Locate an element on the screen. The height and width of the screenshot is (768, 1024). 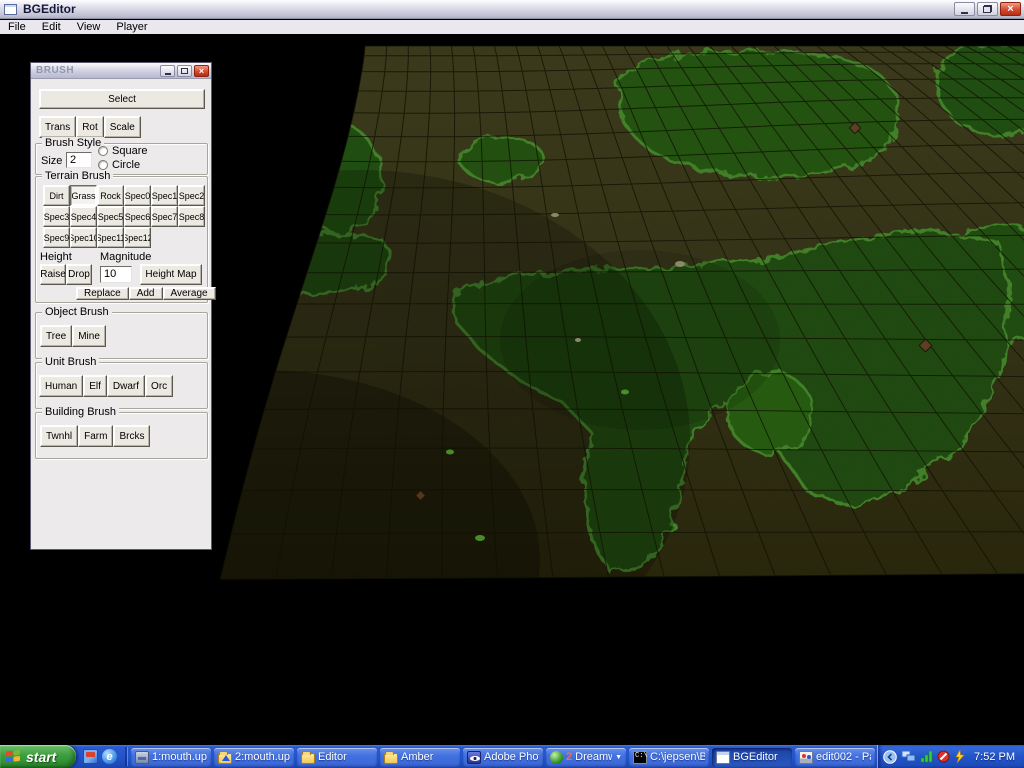
window-icon is located at coordinates (723, 757).